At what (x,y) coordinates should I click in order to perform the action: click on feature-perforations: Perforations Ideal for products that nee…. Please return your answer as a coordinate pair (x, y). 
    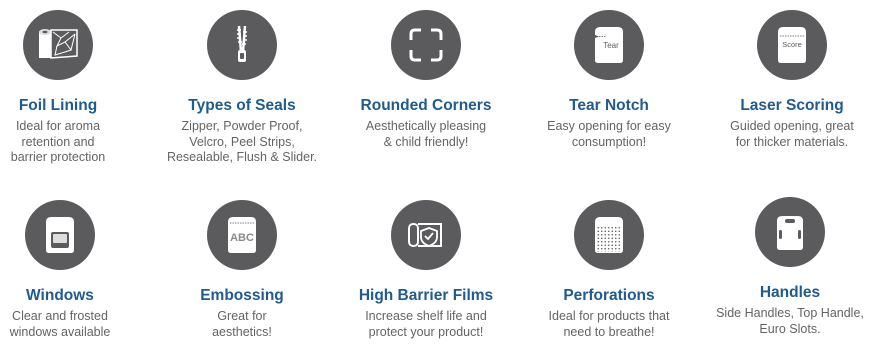
    Looking at the image, I should click on (609, 270).